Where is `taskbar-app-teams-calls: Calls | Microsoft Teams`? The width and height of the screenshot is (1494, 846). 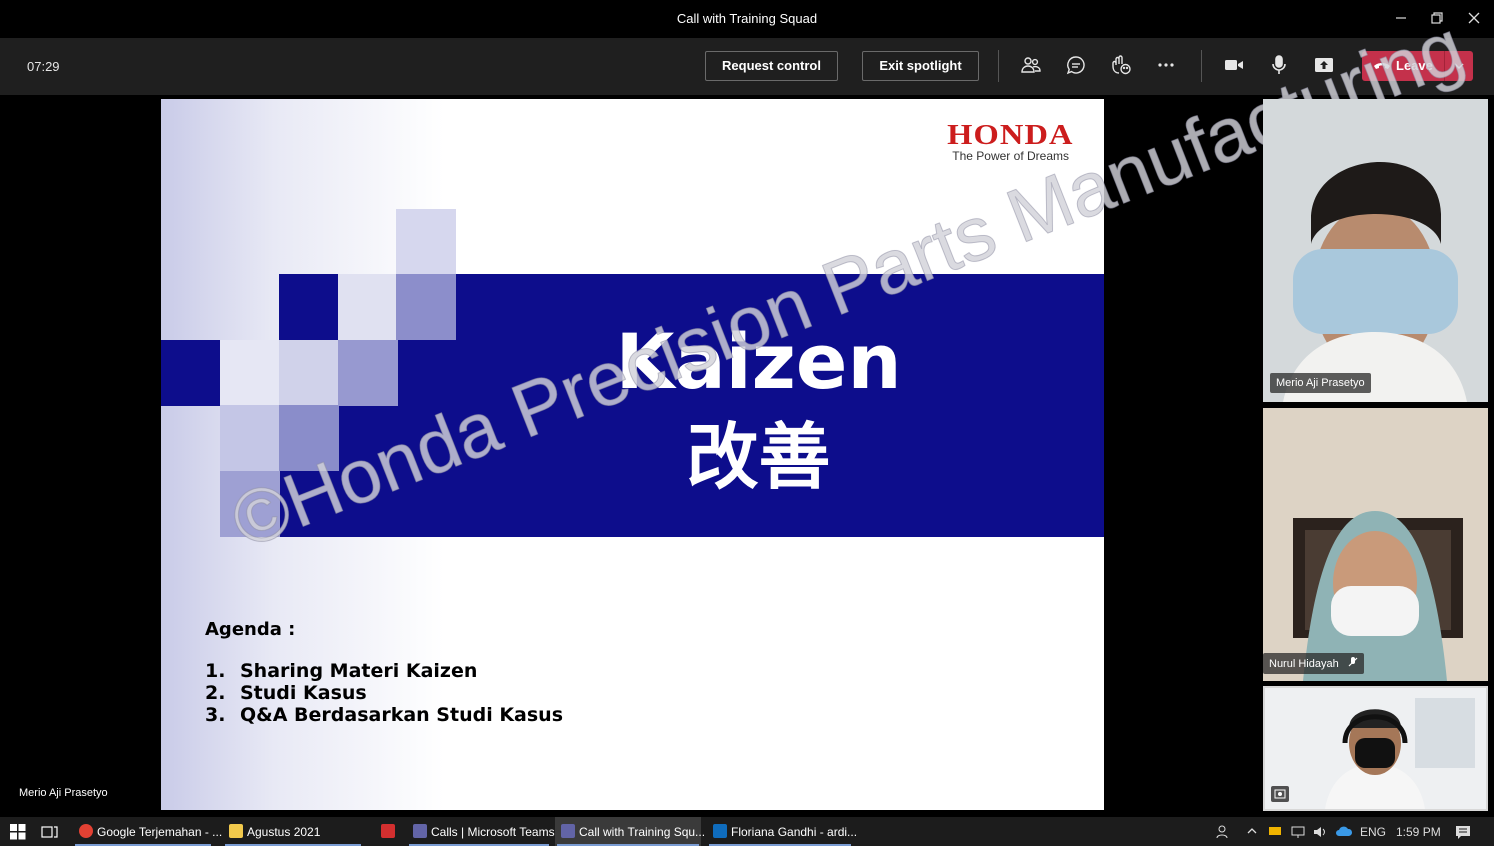 taskbar-app-teams-calls: Calls | Microsoft Teams is located at coordinates (481, 831).